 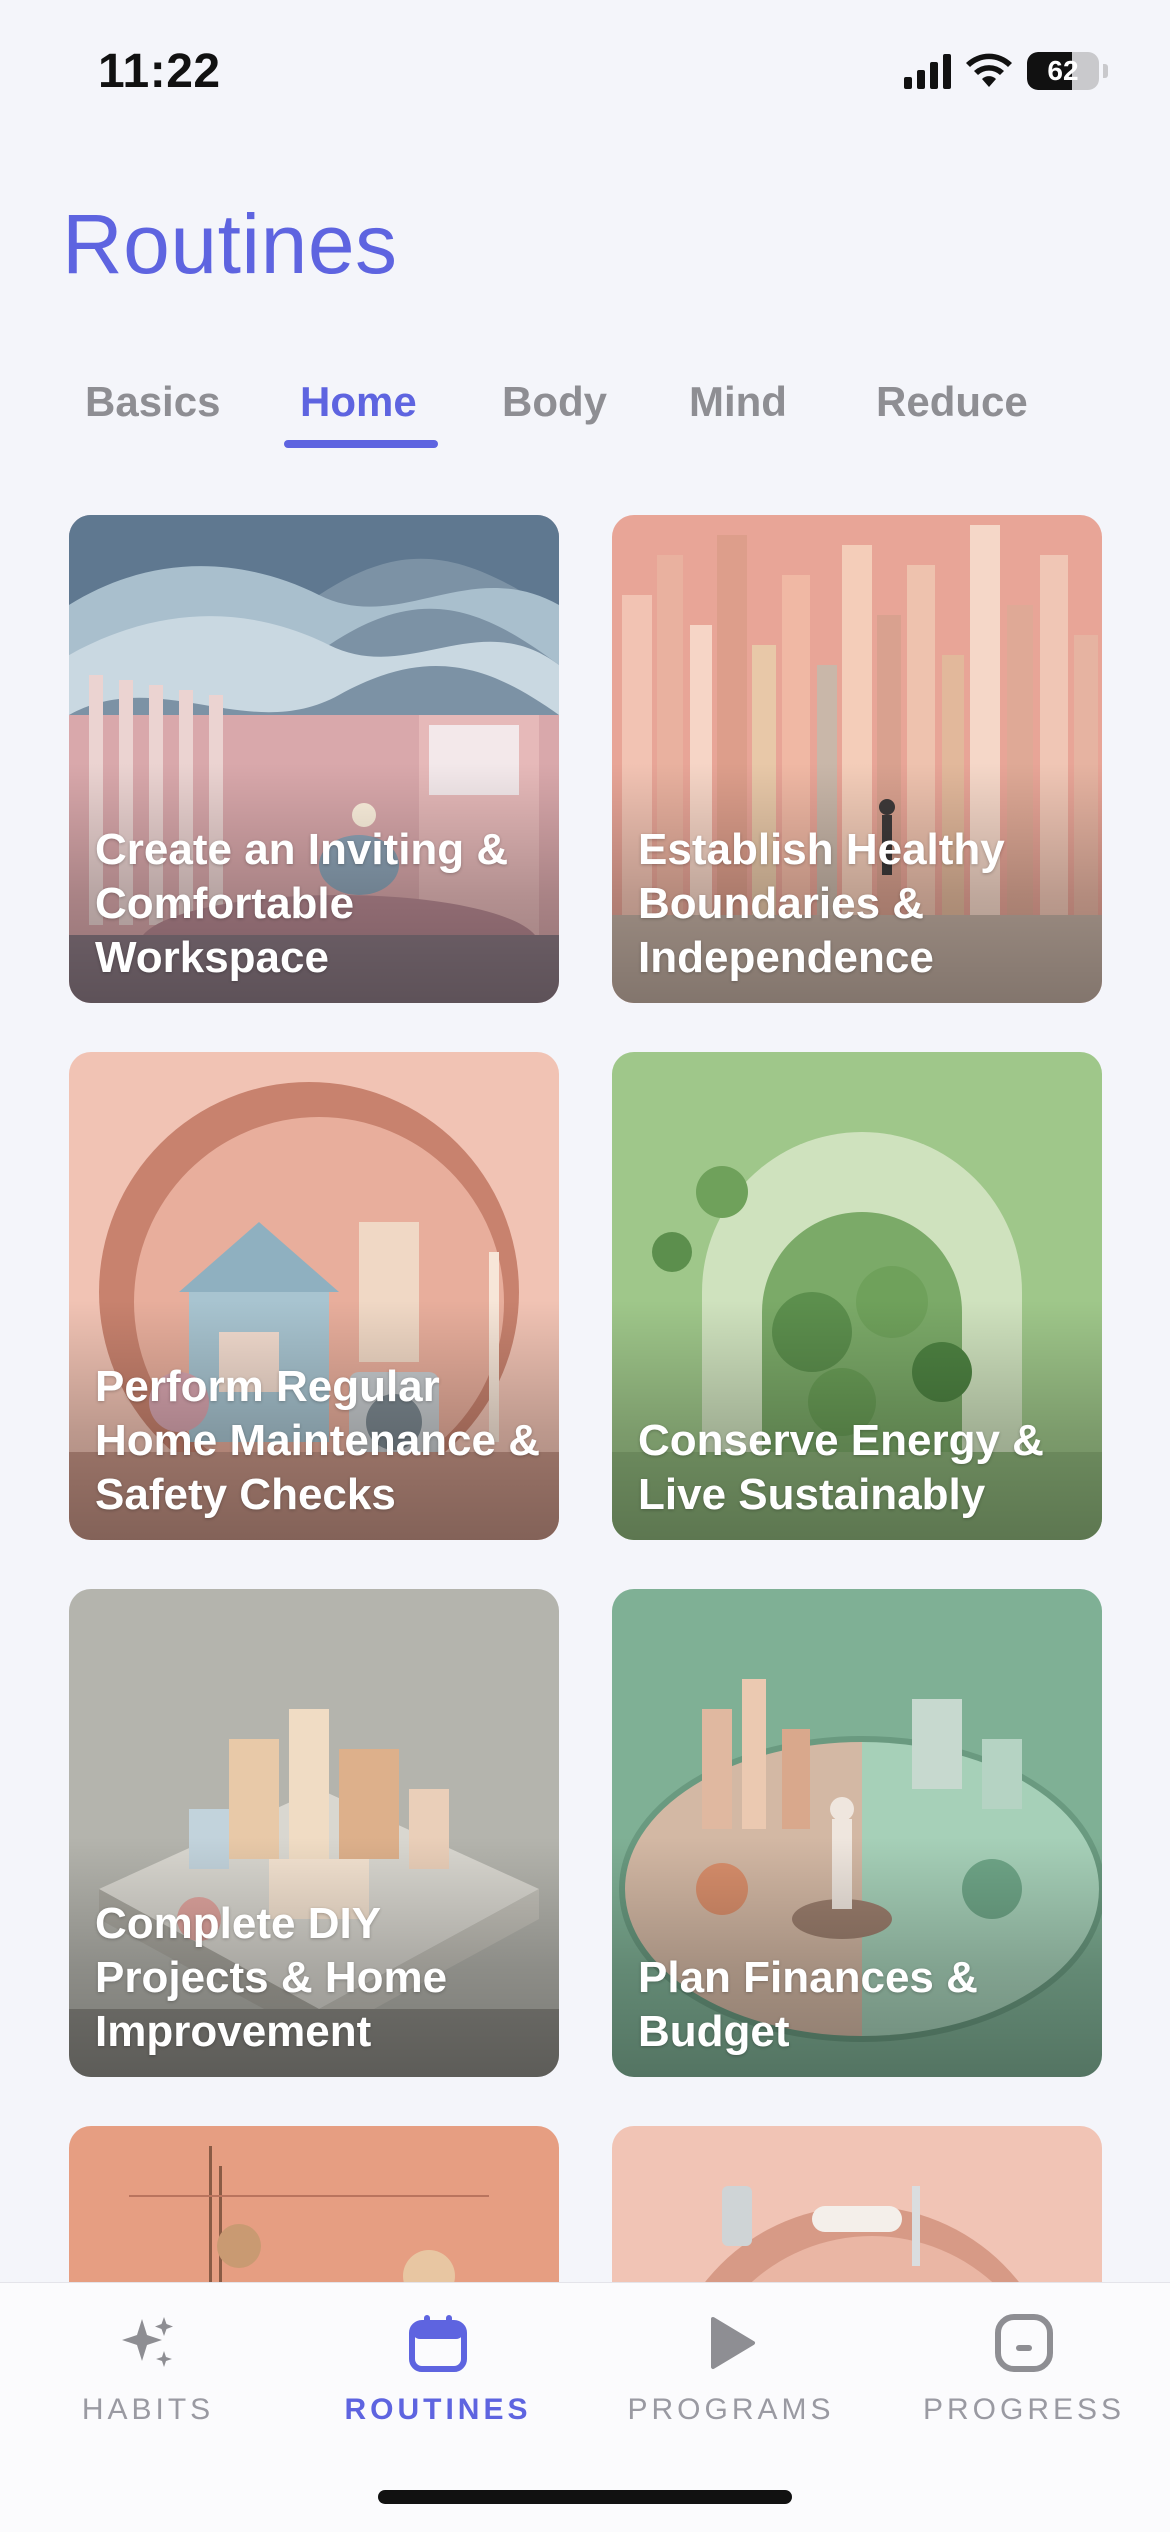 What do you see at coordinates (148, 2409) in the screenshot?
I see `nav-label: HABITS` at bounding box center [148, 2409].